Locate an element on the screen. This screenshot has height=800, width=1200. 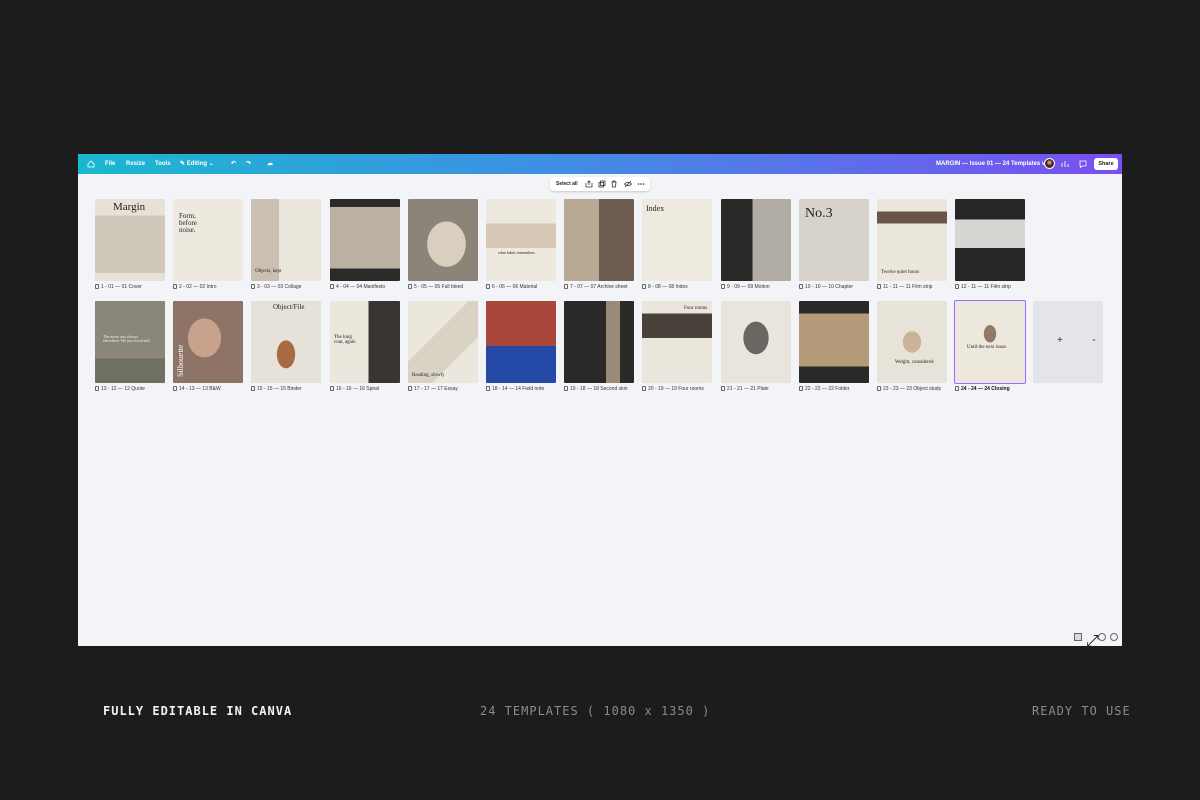
page-caption: 8 - 08 — 08 Index is located at coordinates (681, 287).